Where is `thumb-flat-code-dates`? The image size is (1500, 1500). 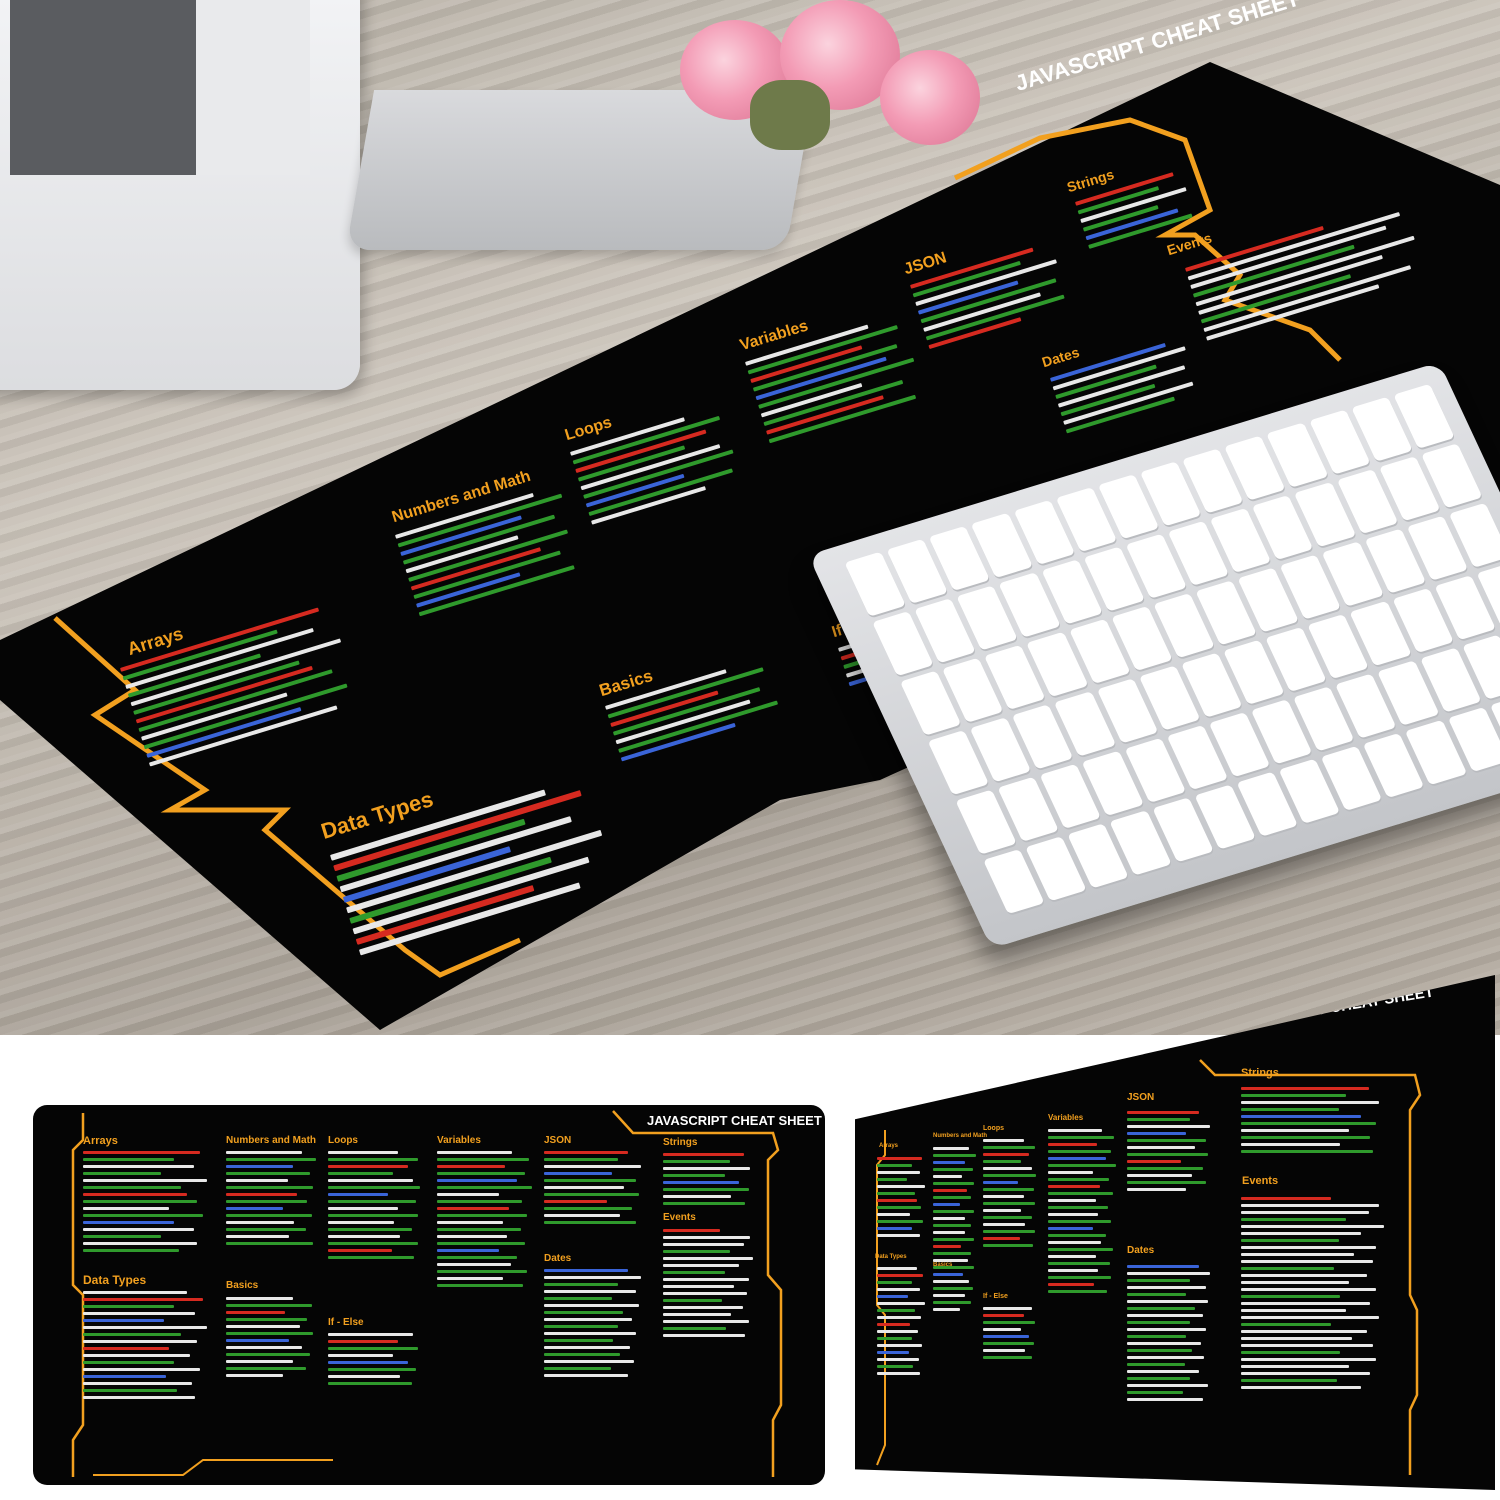 thumb-flat-code-dates is located at coordinates (596, 1325).